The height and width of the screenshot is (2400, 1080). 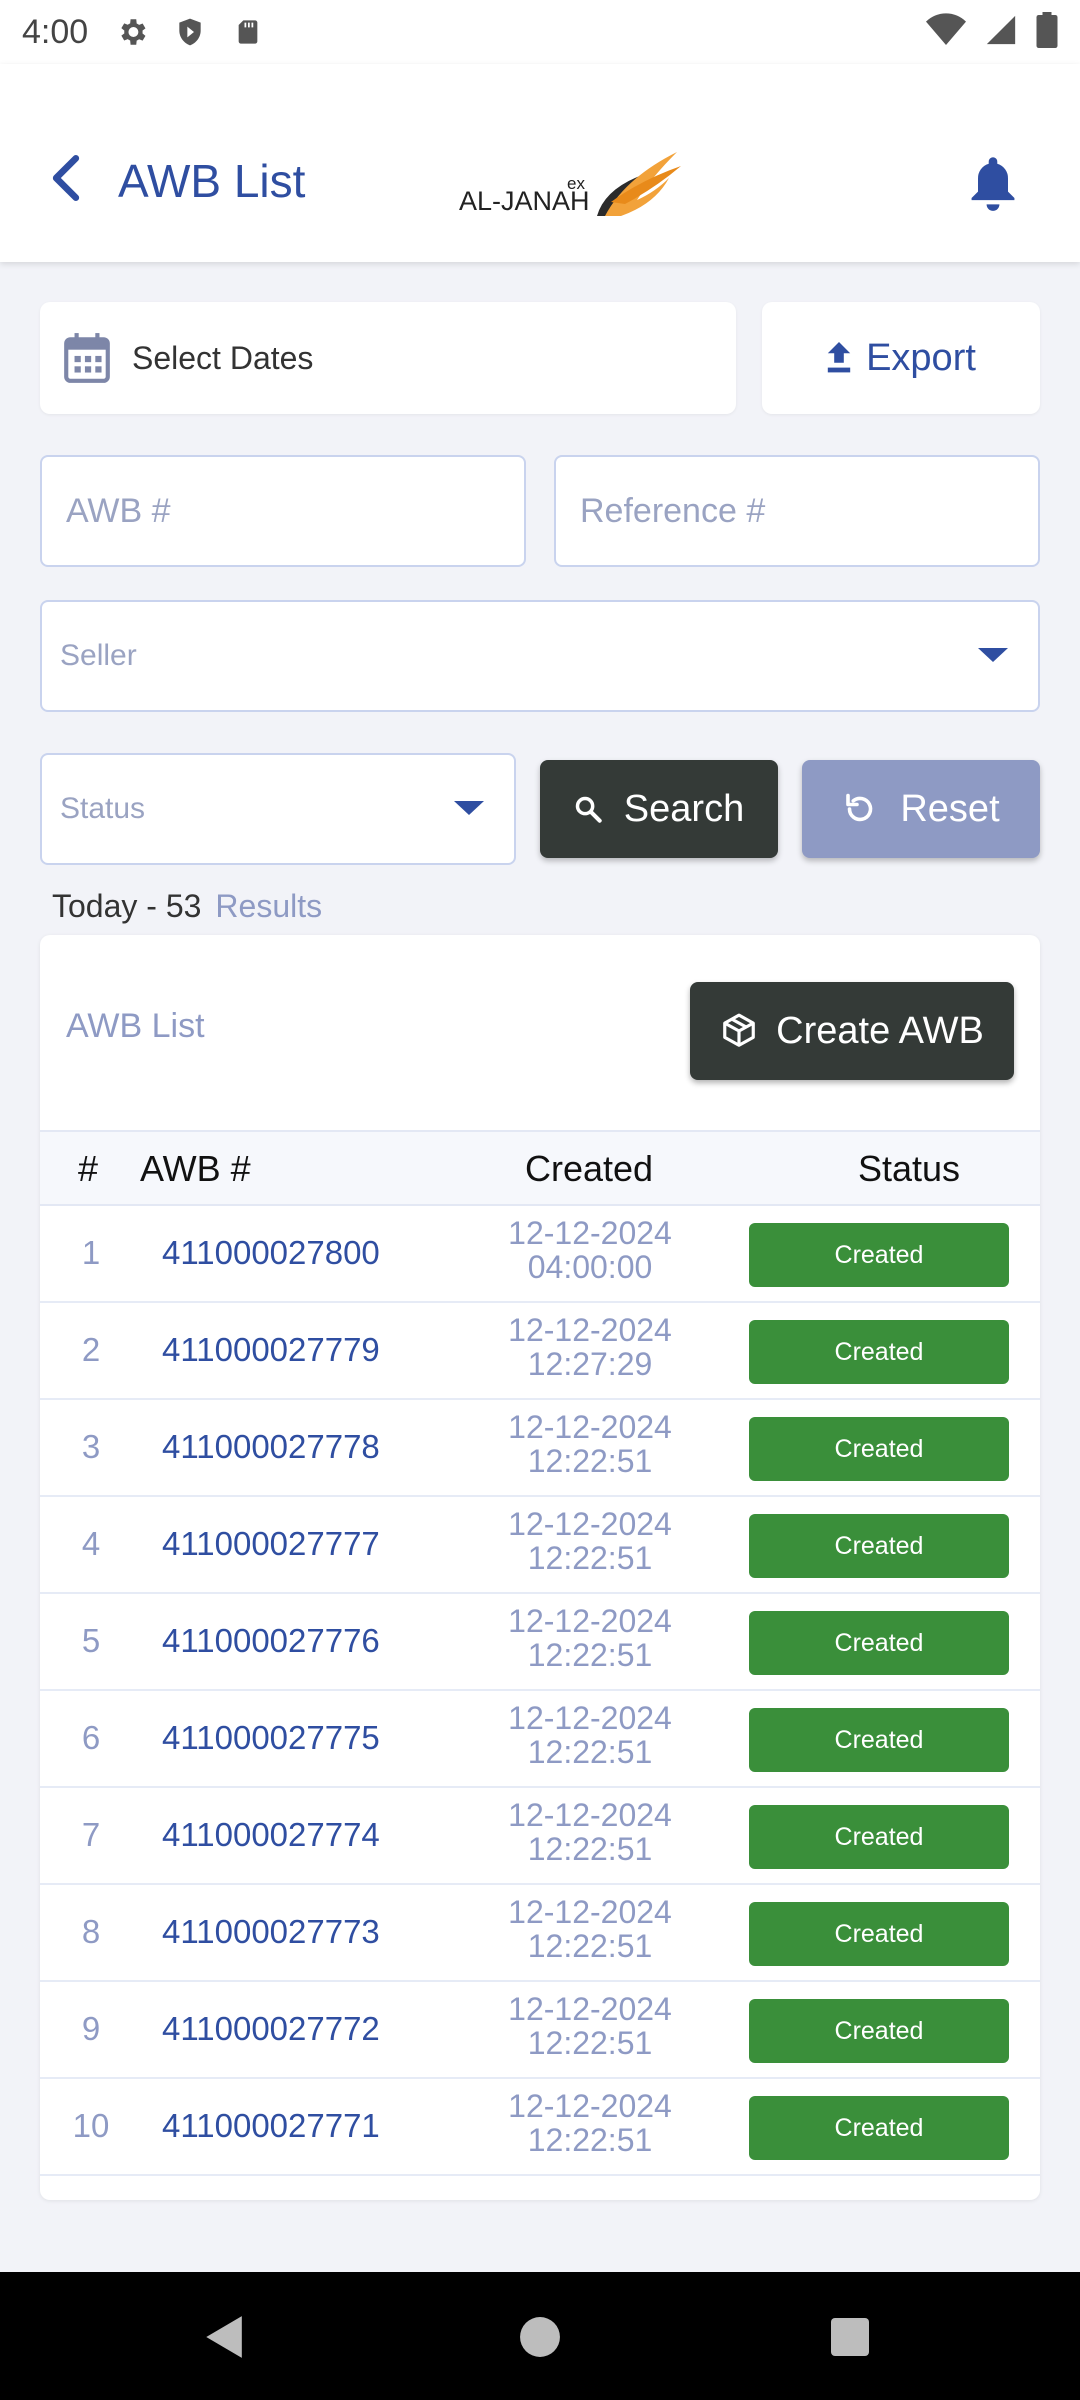 I want to click on created-time: 04:00:00, so click(x=590, y=1267).